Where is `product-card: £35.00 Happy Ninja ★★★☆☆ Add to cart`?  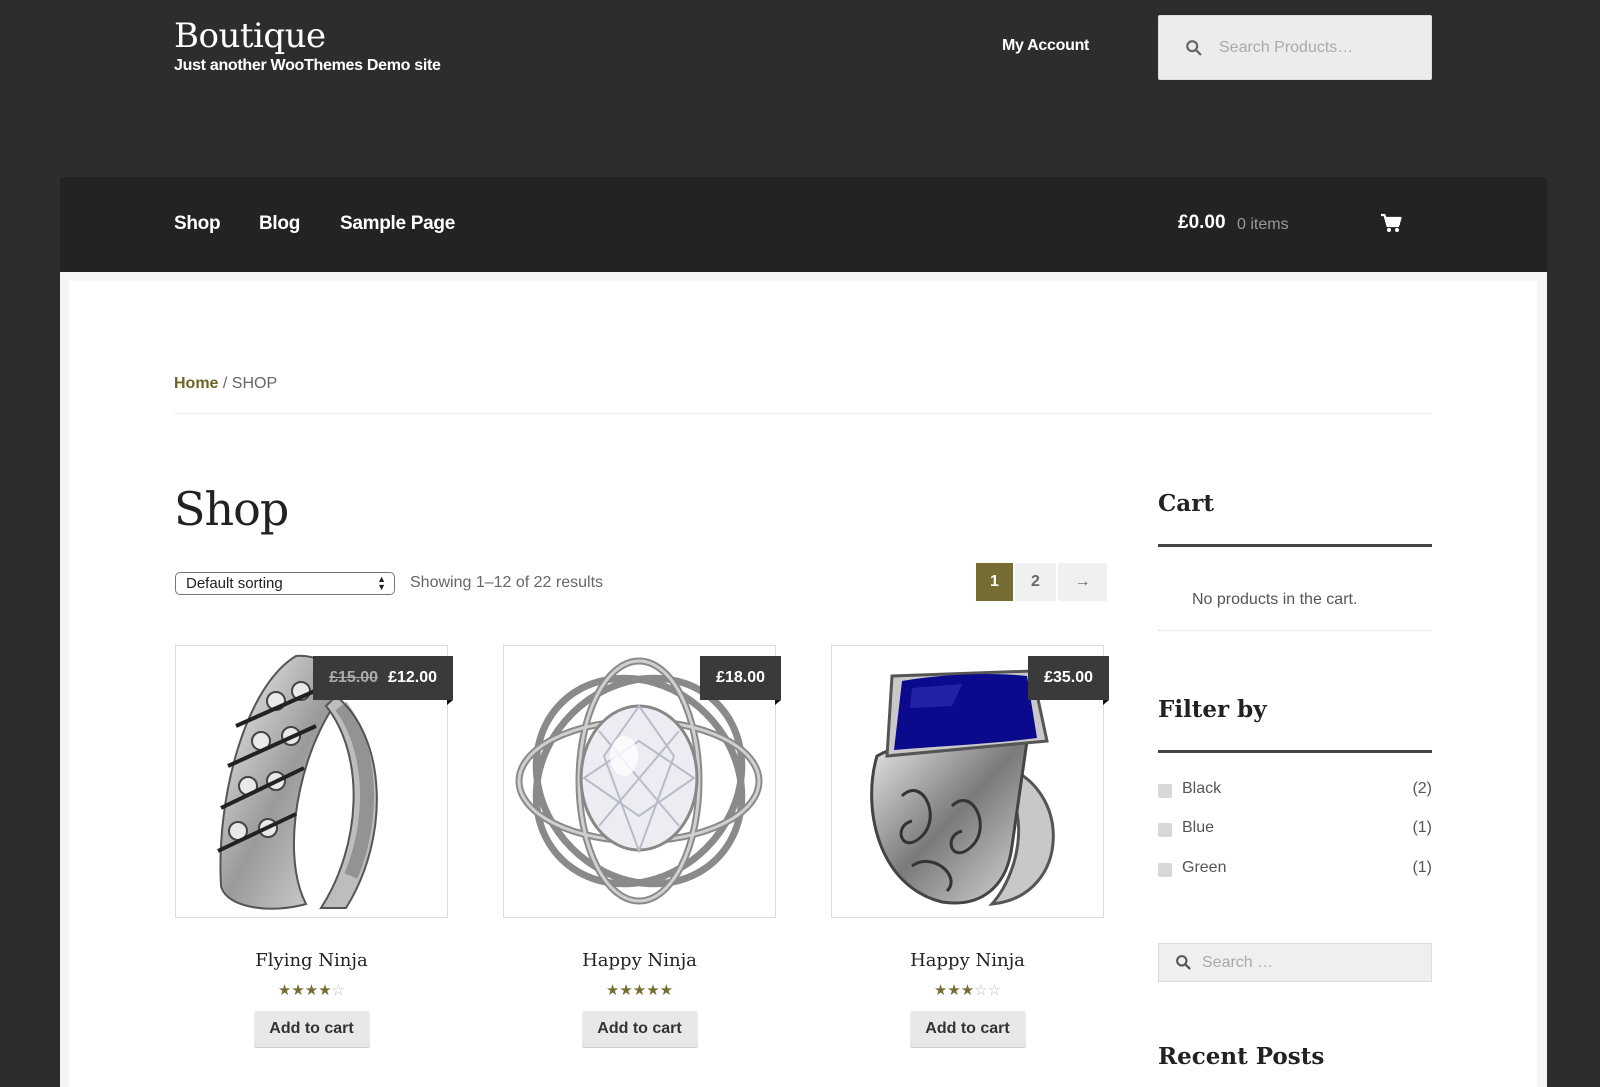
product-card: £35.00 Happy Ninja ★★★☆☆ Add to cart is located at coordinates (970, 846).